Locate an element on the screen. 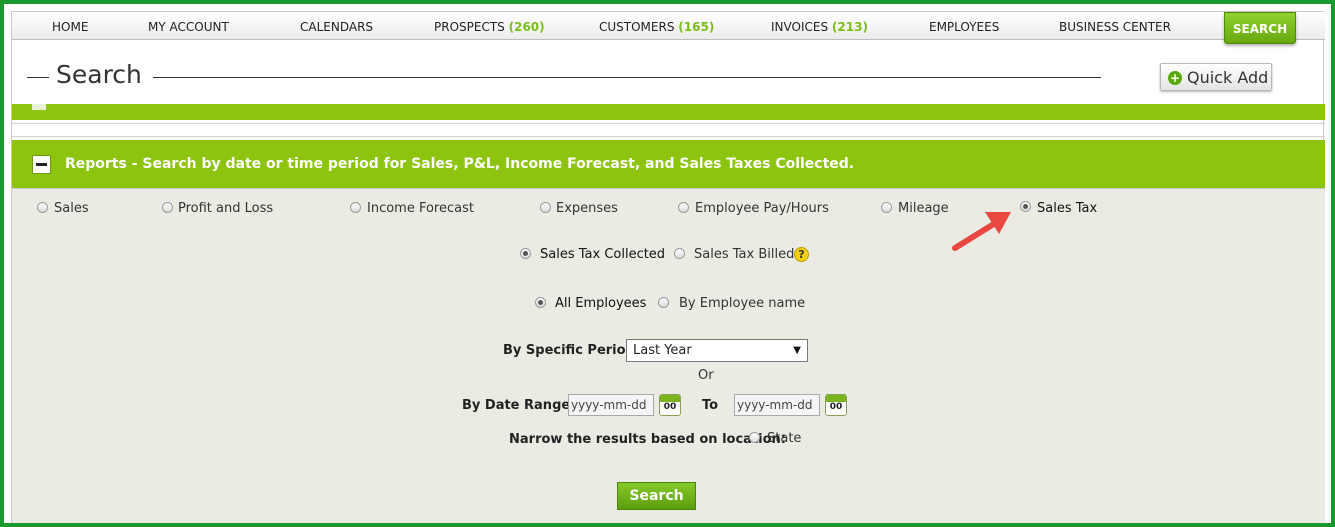  date-to-input: yyyy-mm-dd is located at coordinates (777, 405).